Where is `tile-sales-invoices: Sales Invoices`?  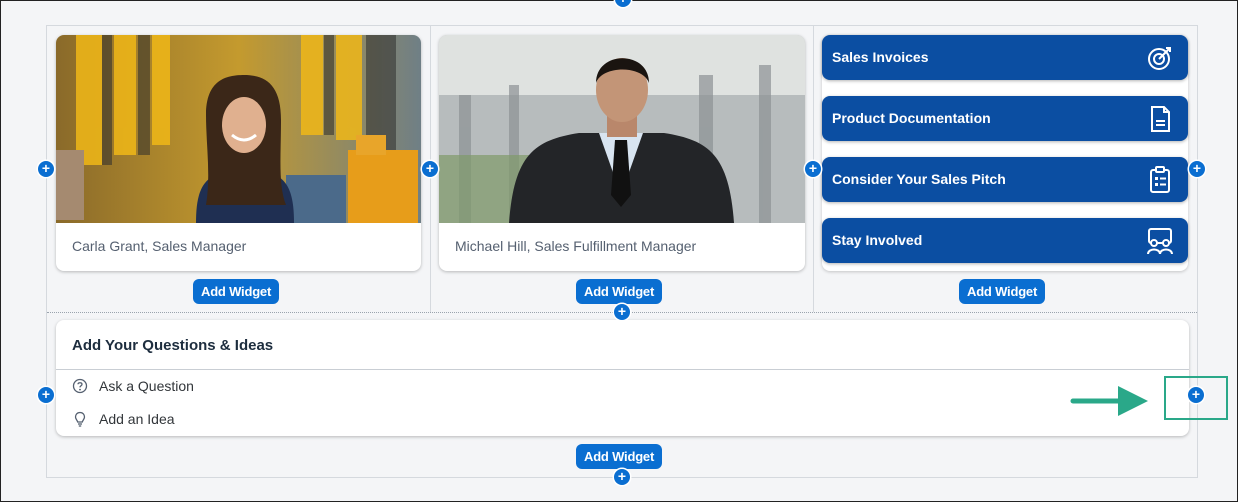 tile-sales-invoices: Sales Invoices is located at coordinates (1005, 57).